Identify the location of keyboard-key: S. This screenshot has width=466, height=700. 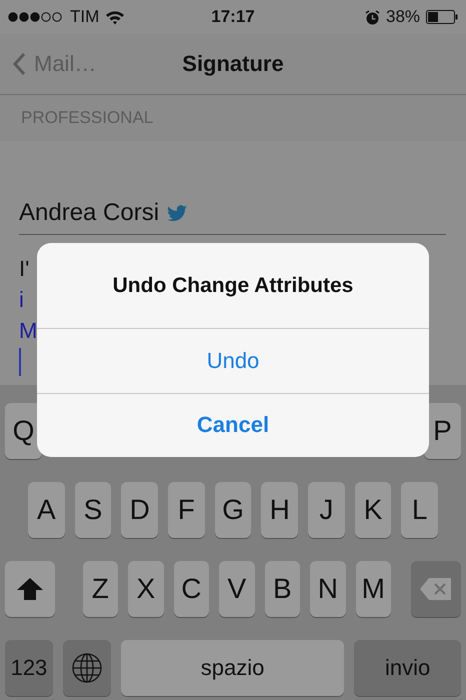
(93, 510).